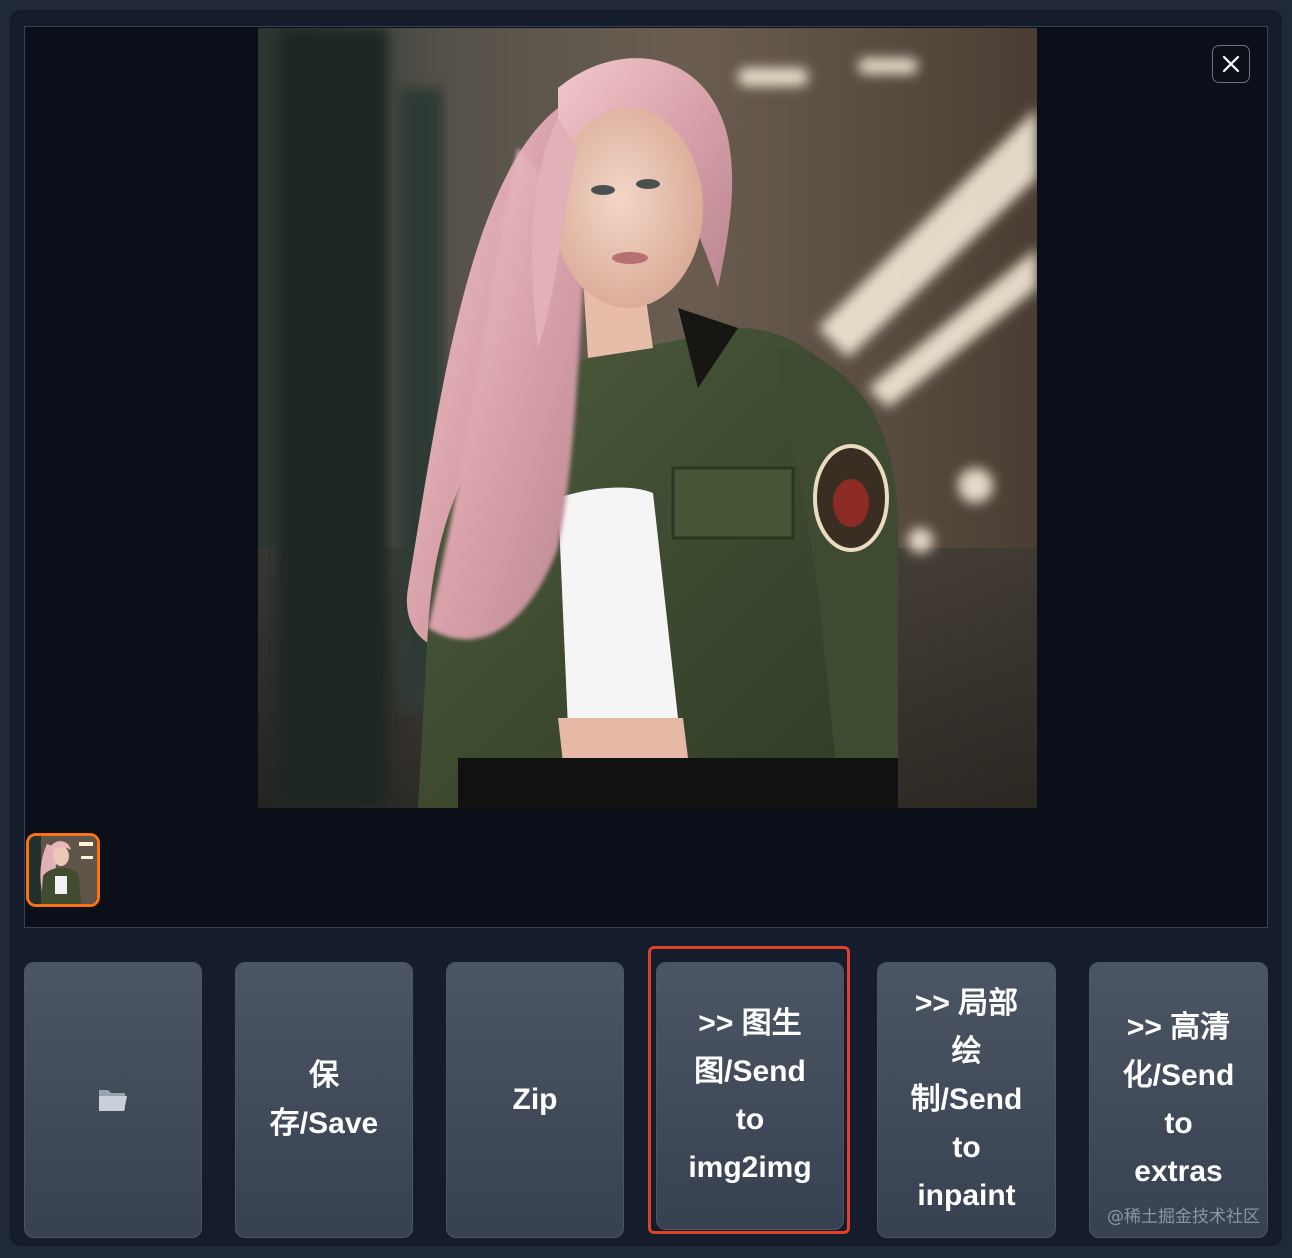 This screenshot has width=1292, height=1258. What do you see at coordinates (1183, 1217) in the screenshot?
I see `watermark: @稀土掘金技术社区` at bounding box center [1183, 1217].